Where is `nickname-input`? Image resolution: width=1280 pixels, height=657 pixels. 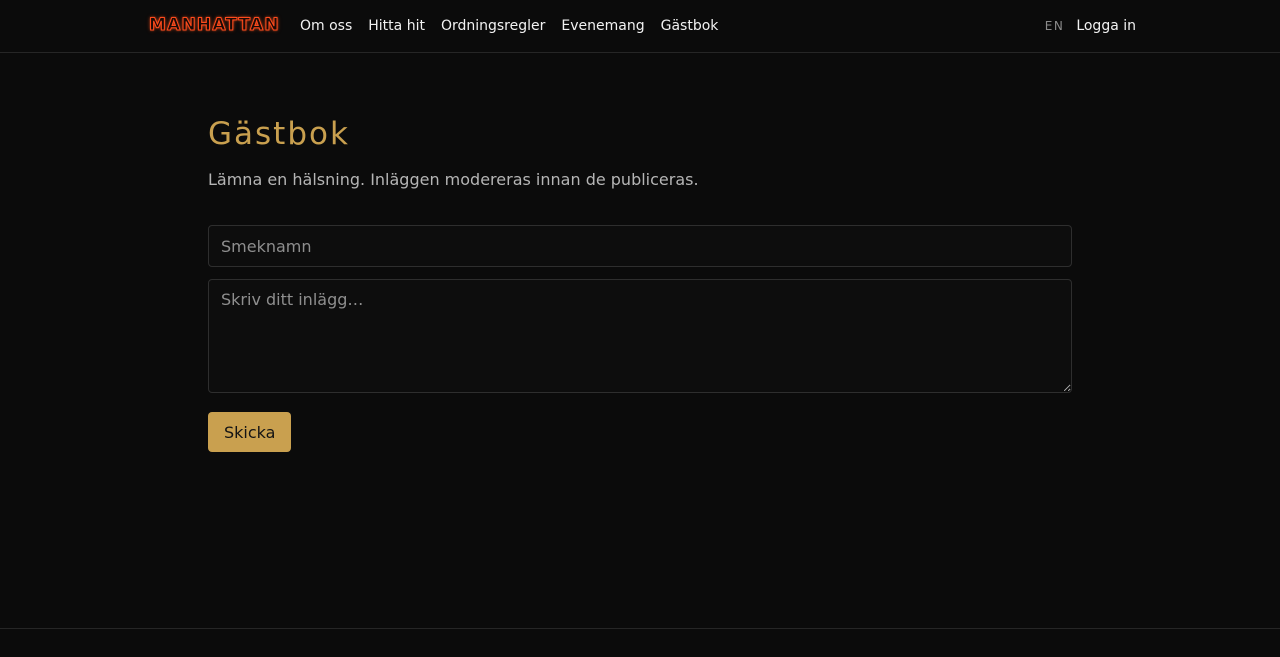 nickname-input is located at coordinates (640, 246).